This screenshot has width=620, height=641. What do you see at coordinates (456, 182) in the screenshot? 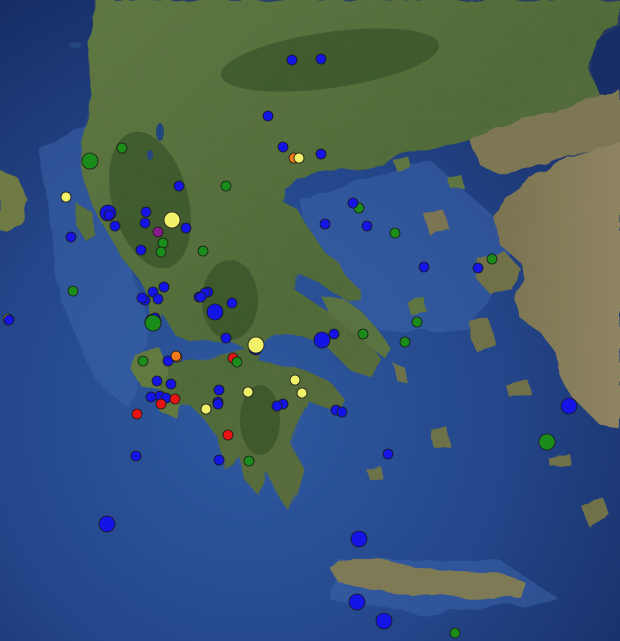
I see `samothrace-island` at bounding box center [456, 182].